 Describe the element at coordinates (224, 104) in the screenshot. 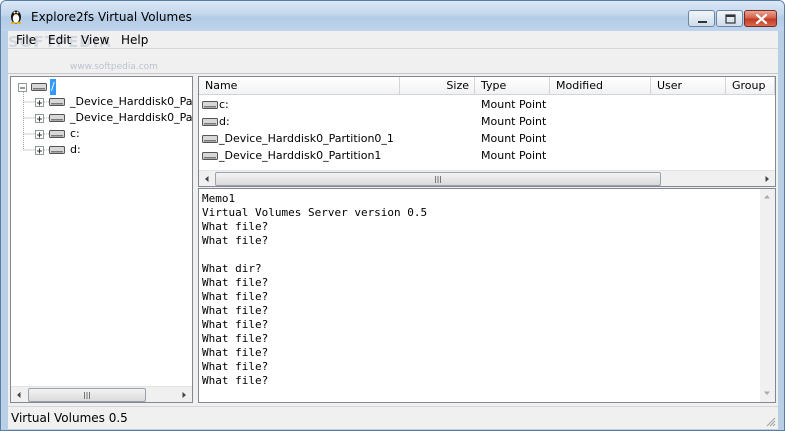

I see `cell-name: c:` at that location.